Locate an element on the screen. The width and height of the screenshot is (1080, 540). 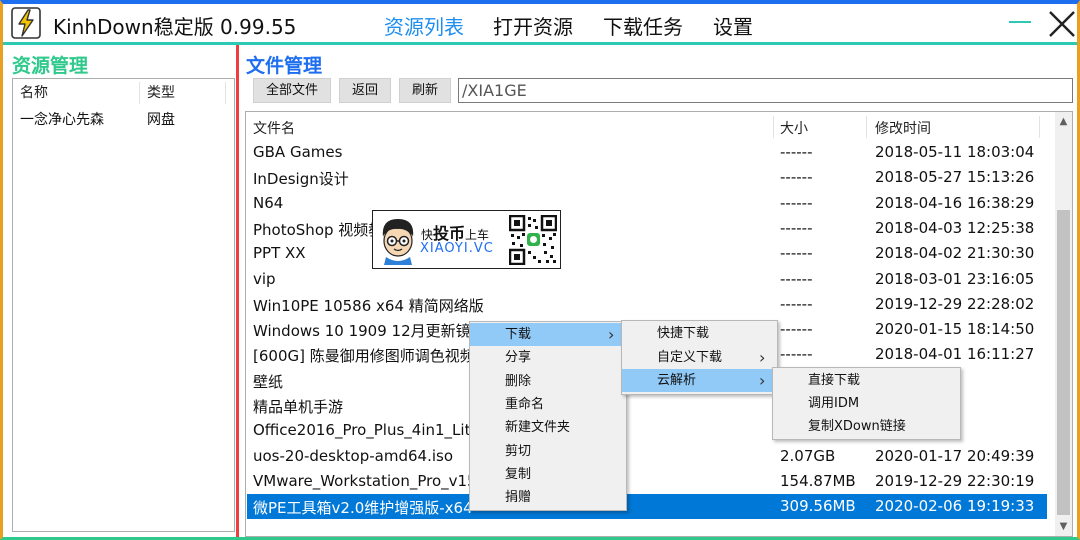
tab-resource-list: 资源列表 is located at coordinates (424, 25).